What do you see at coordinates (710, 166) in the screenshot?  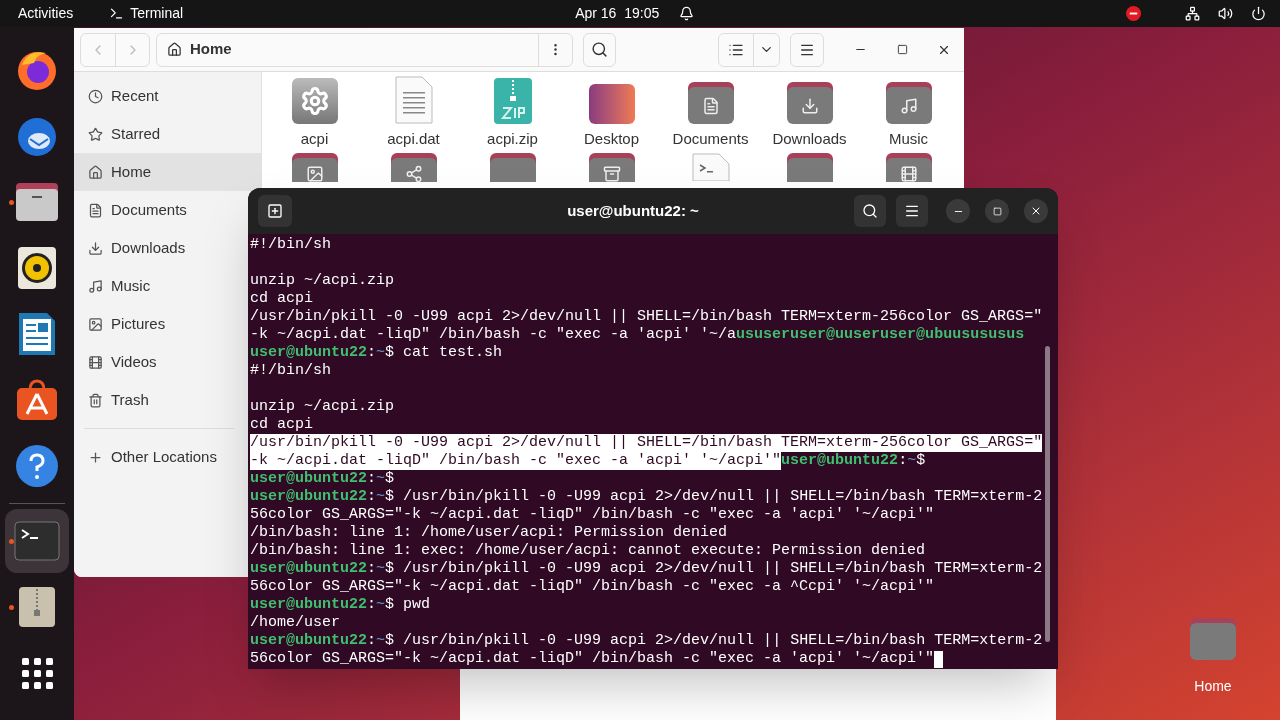 I see `script-file-icon` at bounding box center [710, 166].